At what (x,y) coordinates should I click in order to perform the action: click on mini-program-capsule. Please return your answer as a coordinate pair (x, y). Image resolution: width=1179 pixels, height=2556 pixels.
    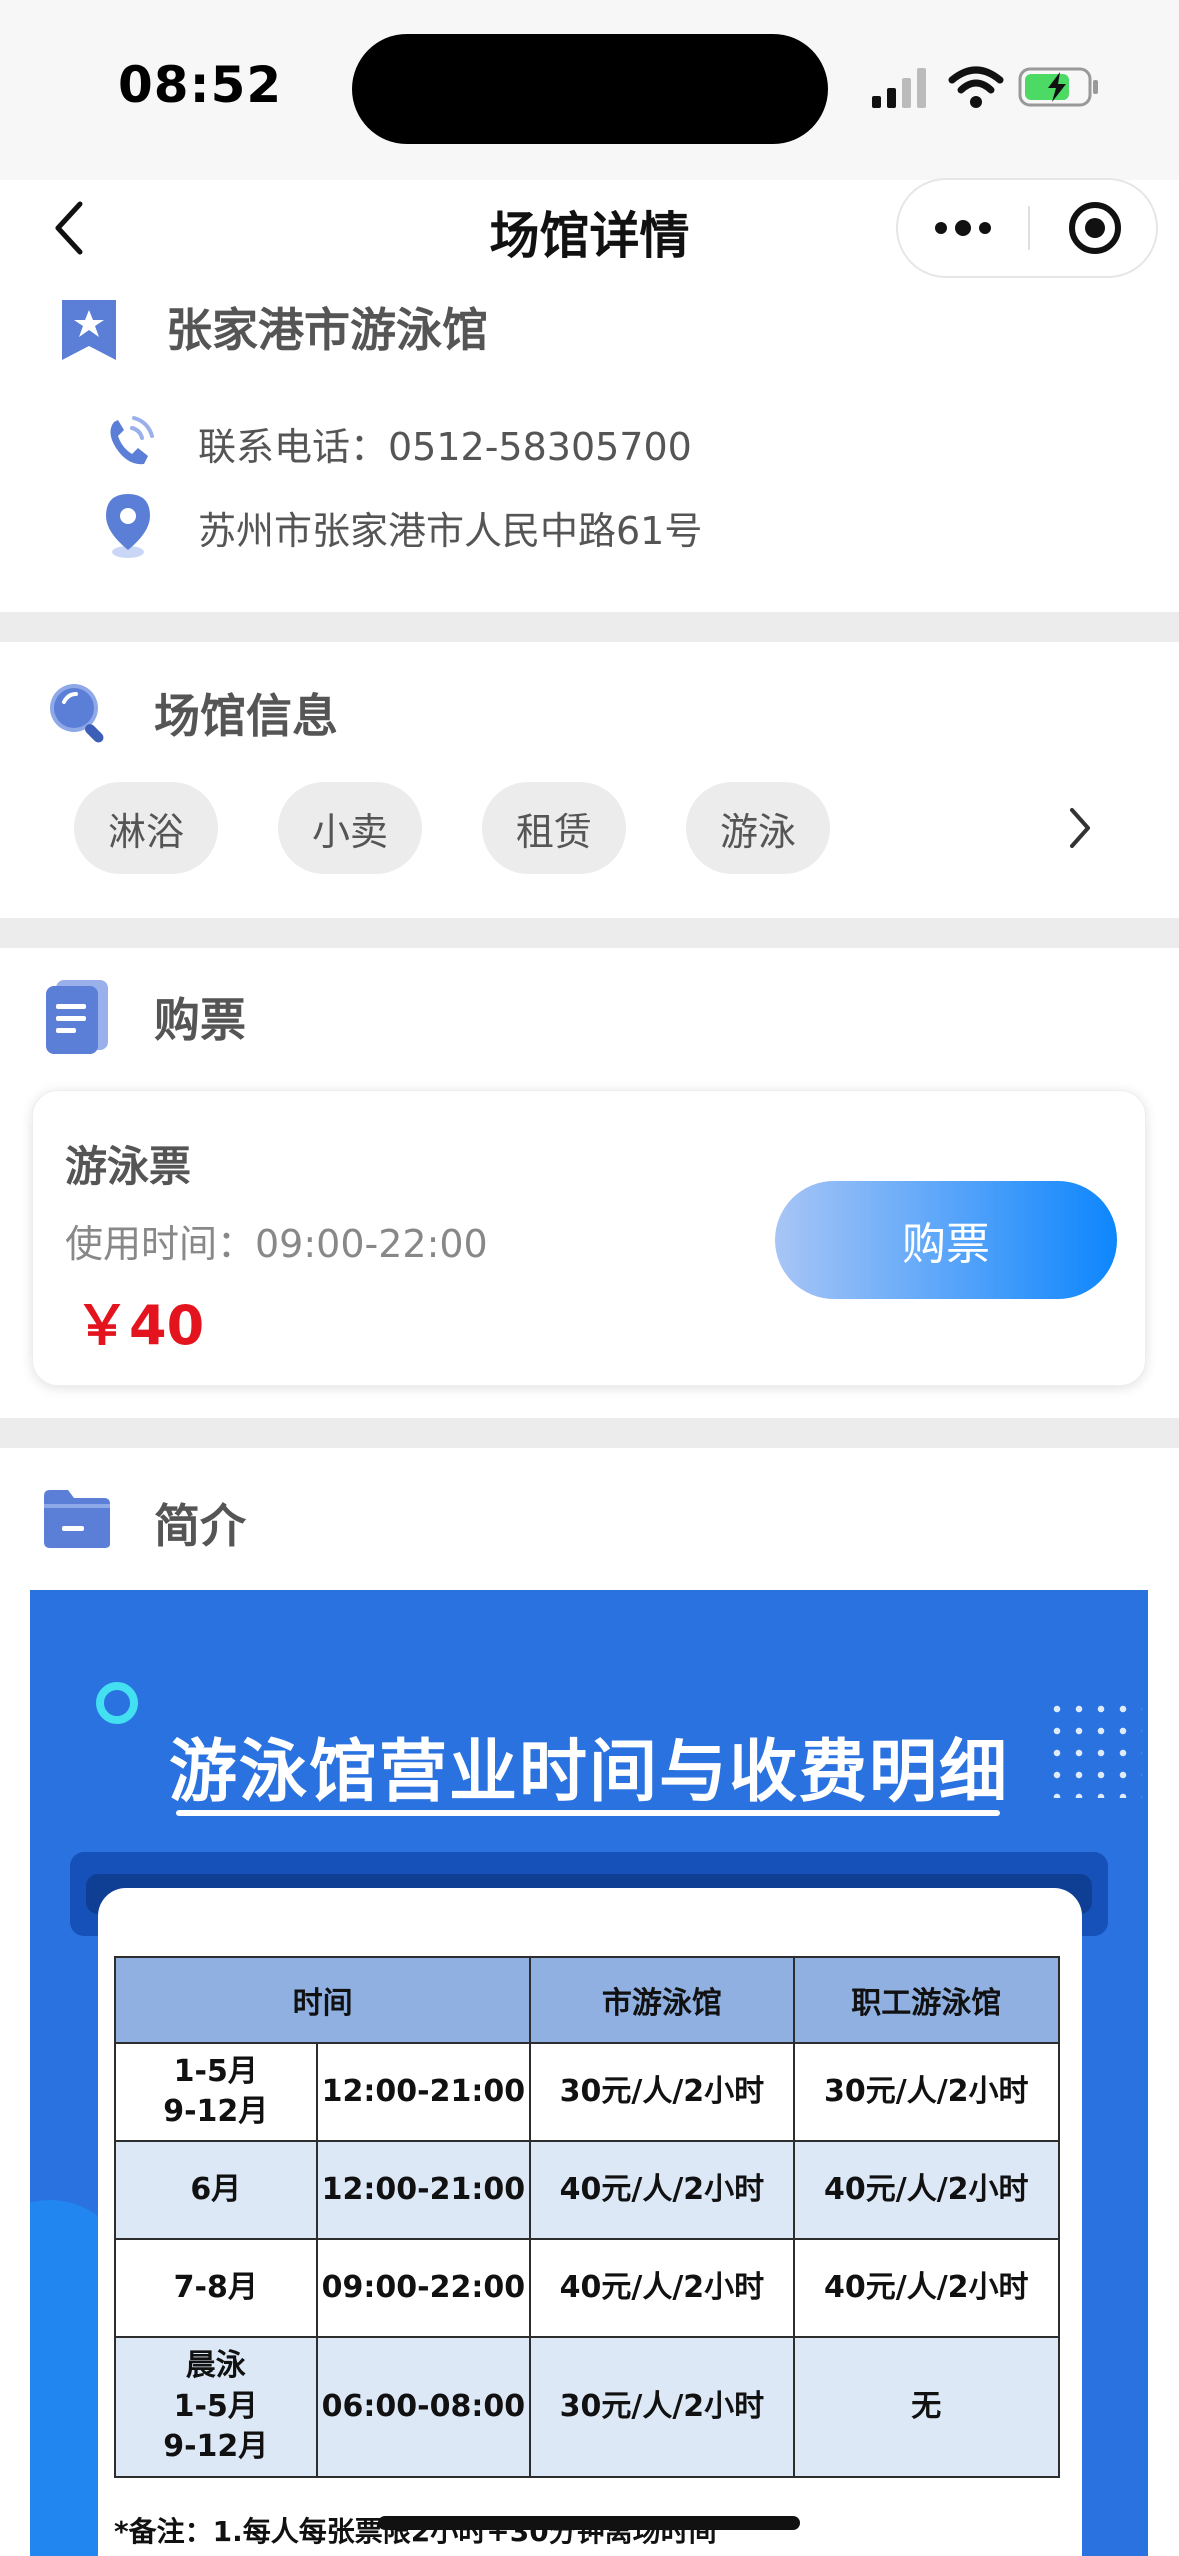
    Looking at the image, I should click on (1027, 228).